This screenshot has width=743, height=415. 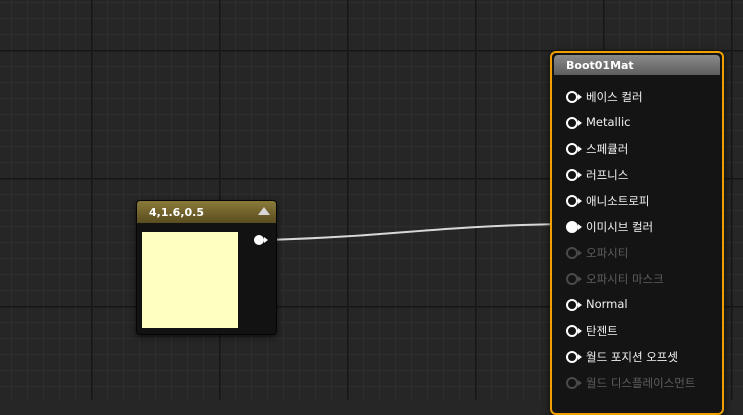 I want to click on material-node-header: Boot01Mat, so click(x=637, y=65).